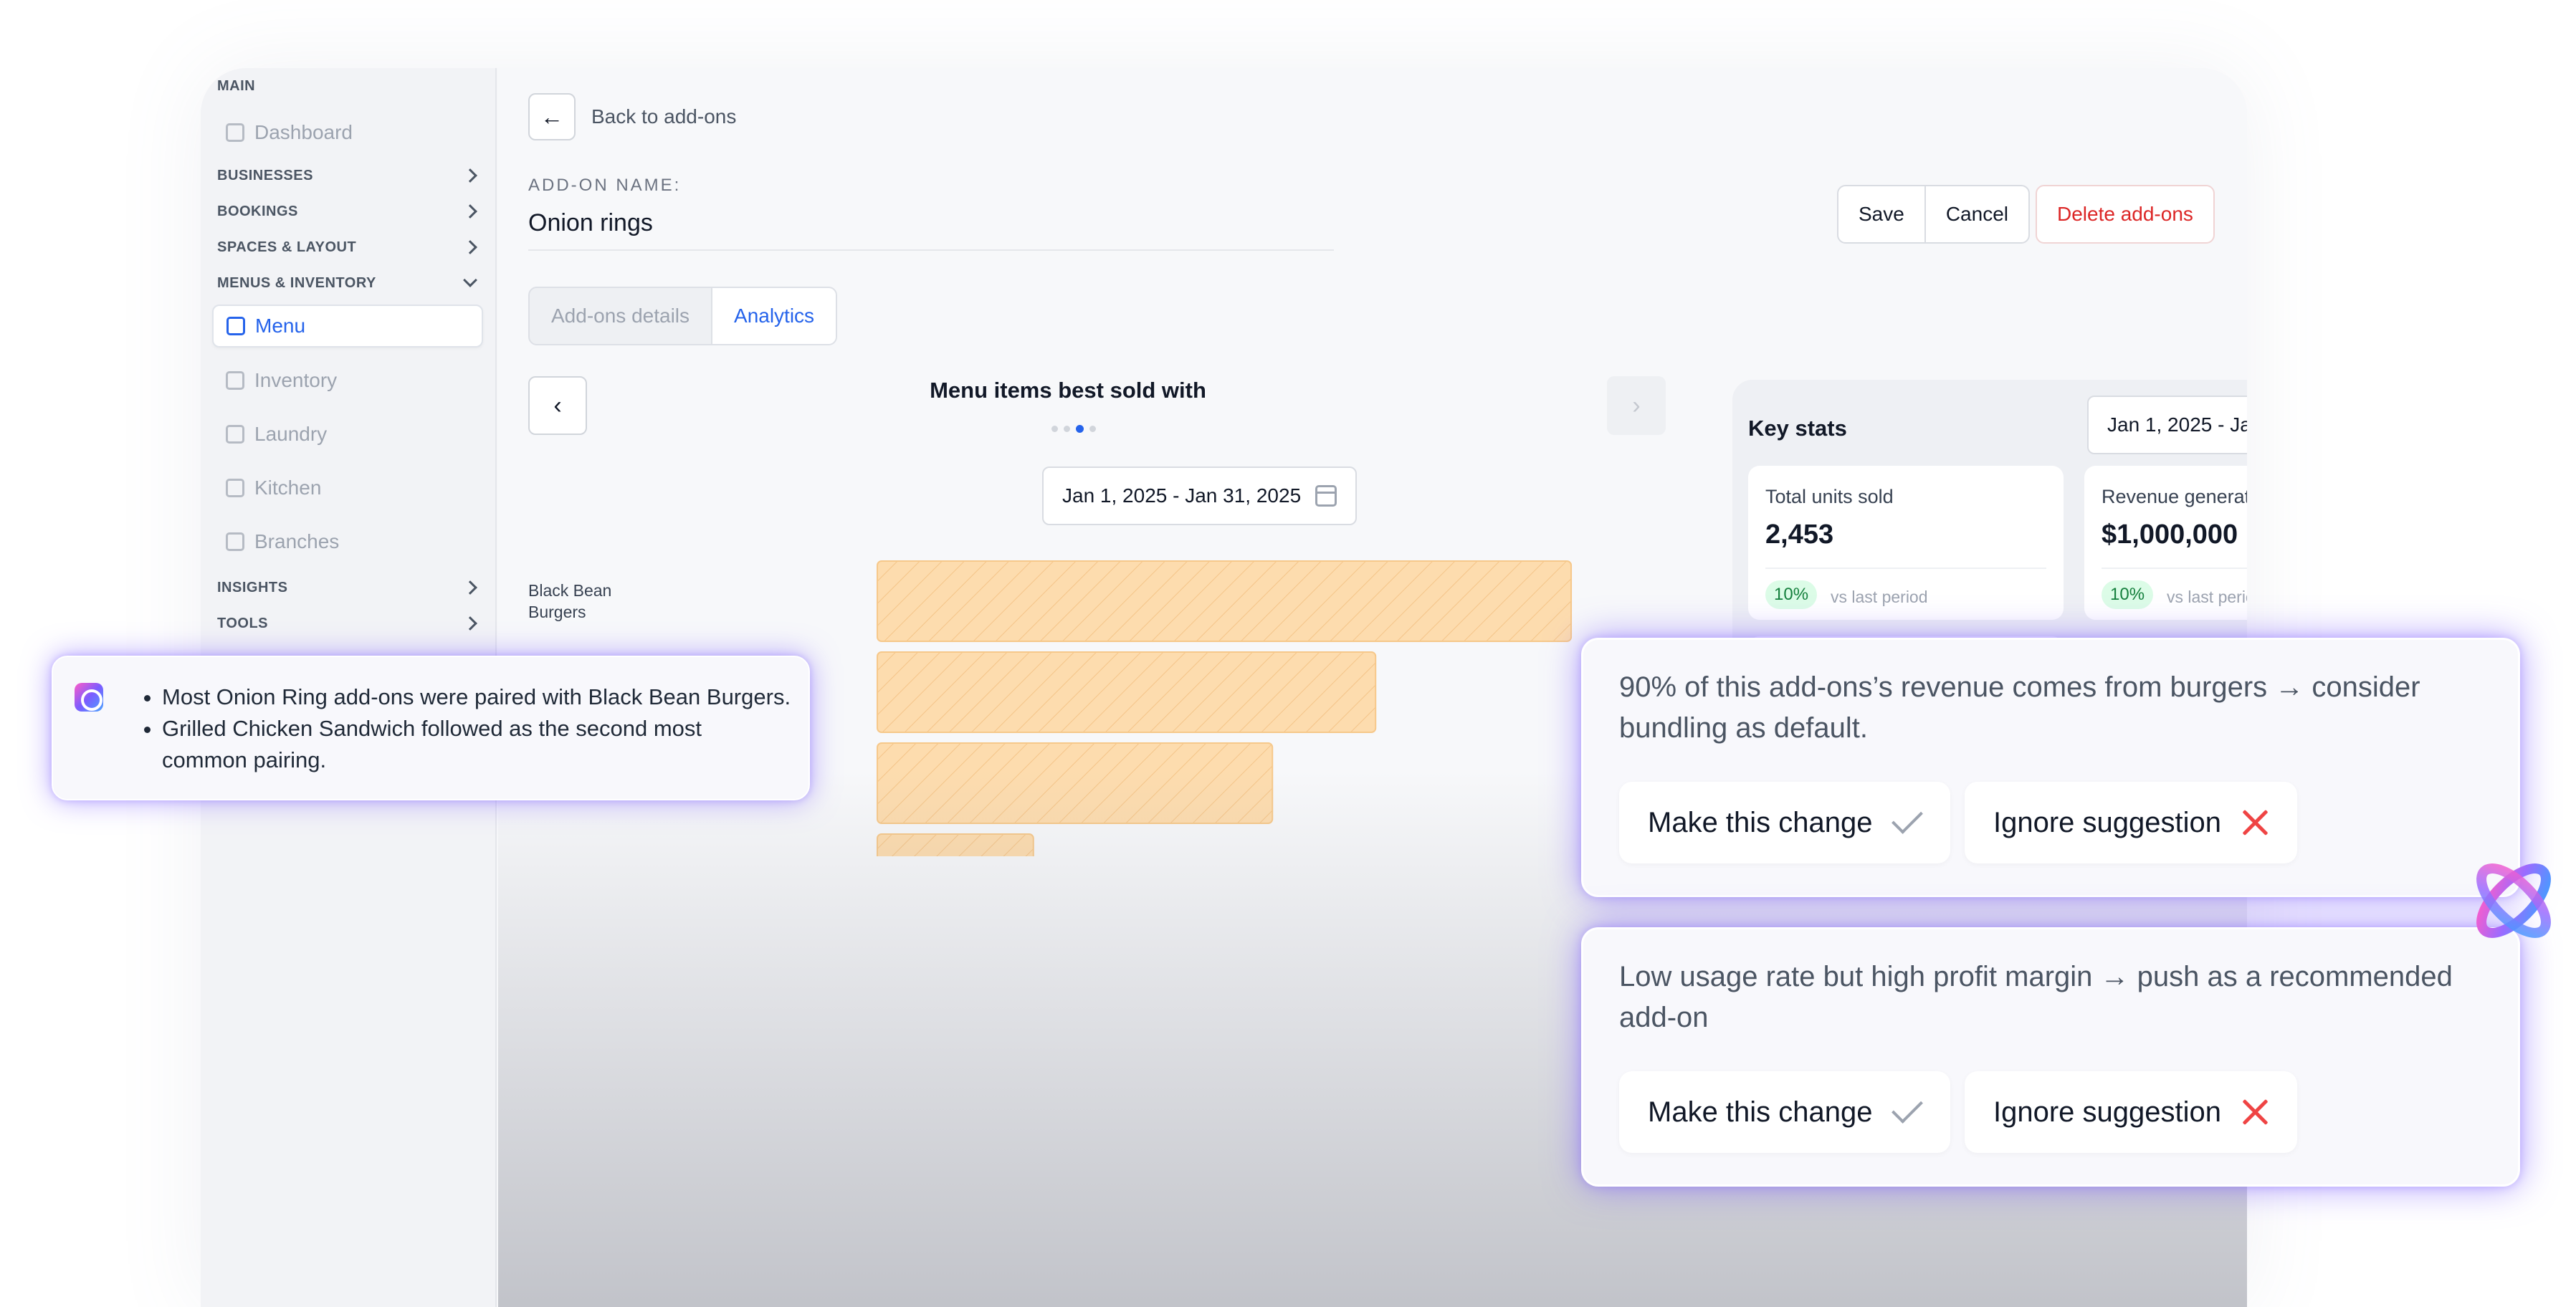  I want to click on sidebar-item-label: Menu, so click(280, 326).